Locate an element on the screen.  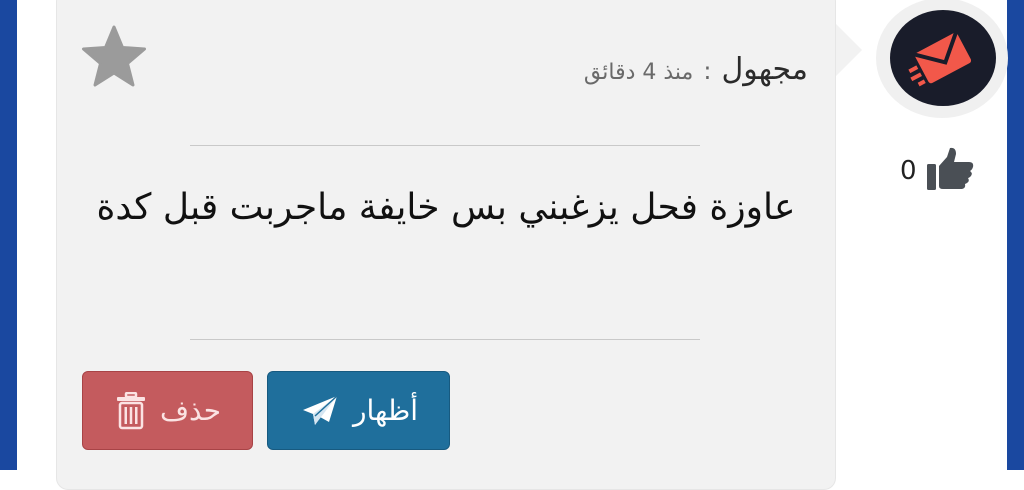
divider-top is located at coordinates (445, 145).